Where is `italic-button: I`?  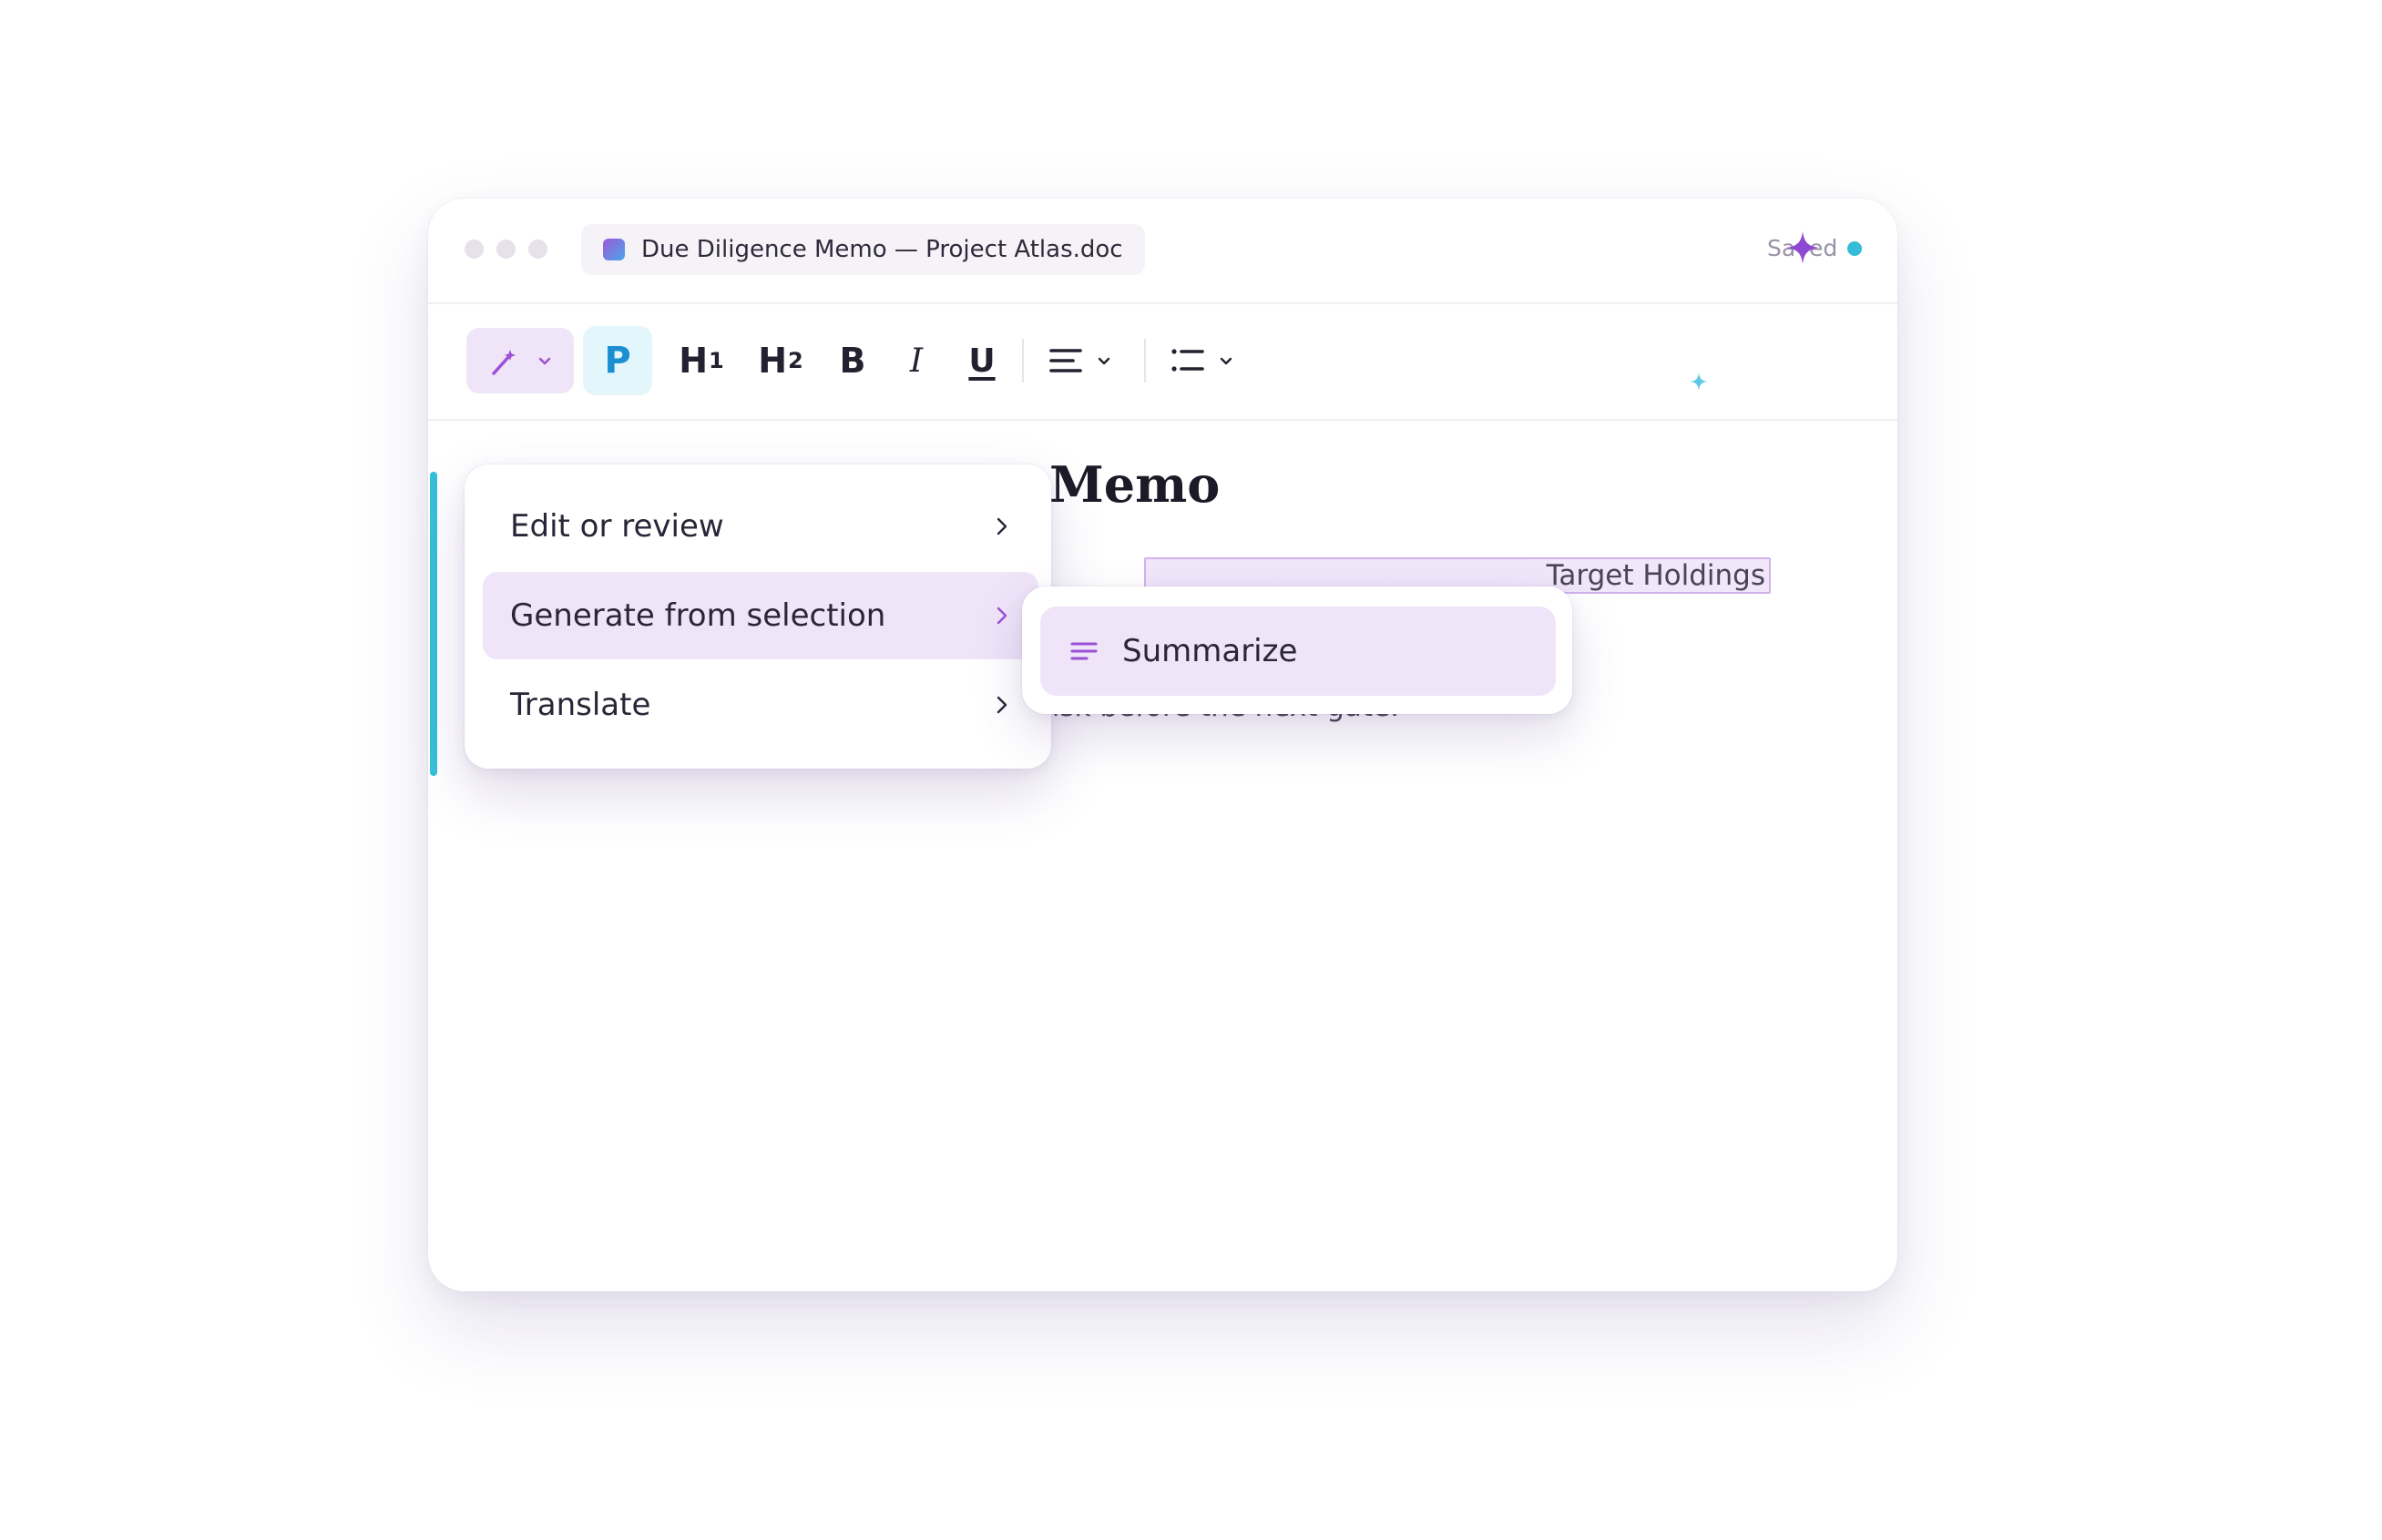
italic-button: I is located at coordinates (916, 361).